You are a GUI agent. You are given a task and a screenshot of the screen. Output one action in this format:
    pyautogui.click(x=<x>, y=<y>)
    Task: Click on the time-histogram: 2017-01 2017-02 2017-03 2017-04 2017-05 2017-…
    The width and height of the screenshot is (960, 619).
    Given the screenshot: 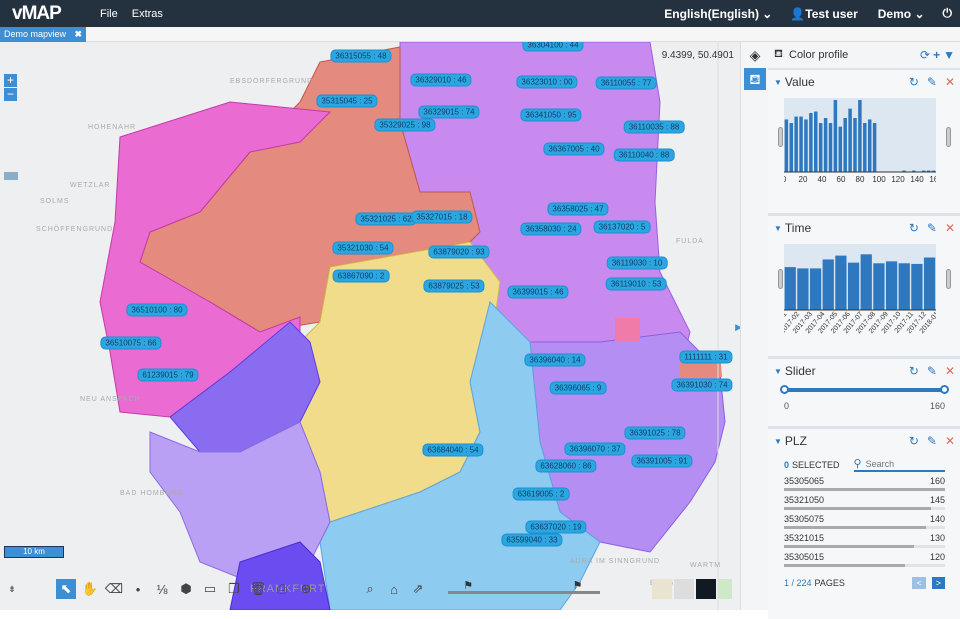 What is the action you would take?
    pyautogui.click(x=859, y=290)
    